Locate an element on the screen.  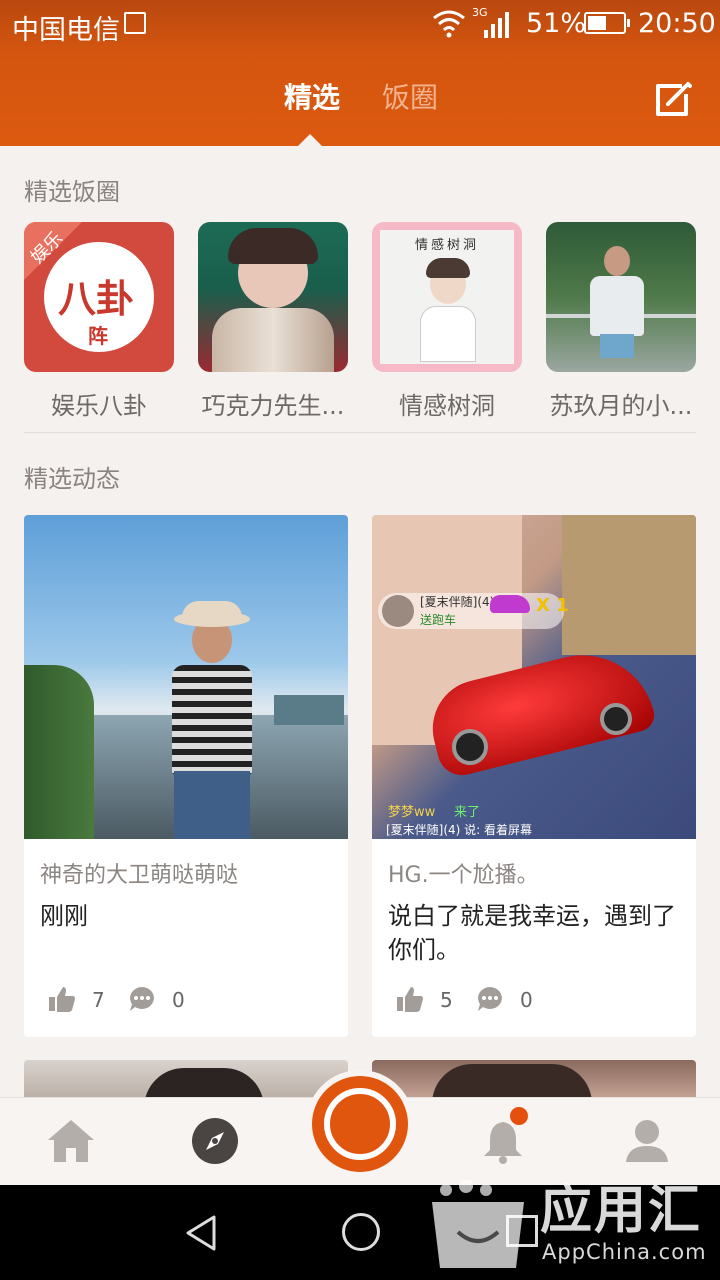
post-text: 说白了就是我幸运，遇到了你们。 is located at coordinates (532, 933).